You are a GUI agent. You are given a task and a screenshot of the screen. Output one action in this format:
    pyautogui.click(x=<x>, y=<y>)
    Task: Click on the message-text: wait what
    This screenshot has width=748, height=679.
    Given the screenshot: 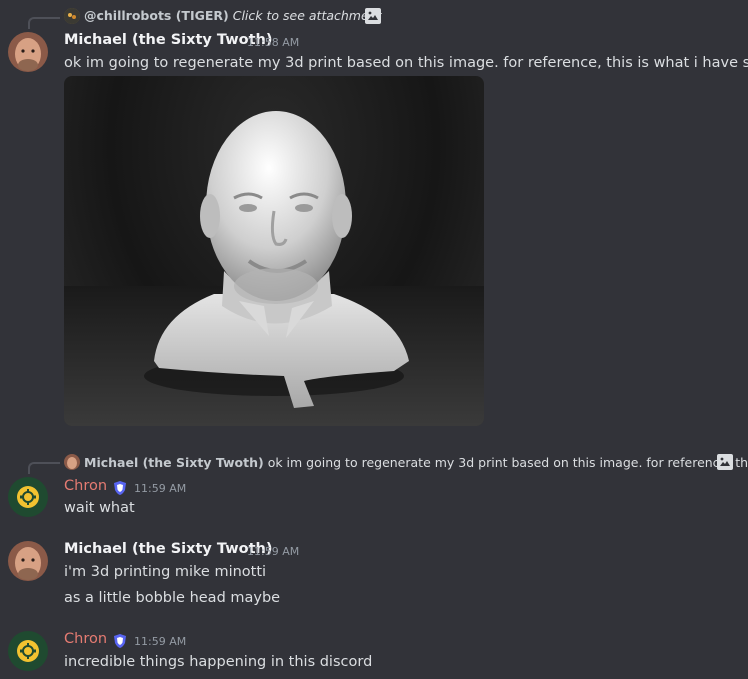 What is the action you would take?
    pyautogui.click(x=99, y=508)
    